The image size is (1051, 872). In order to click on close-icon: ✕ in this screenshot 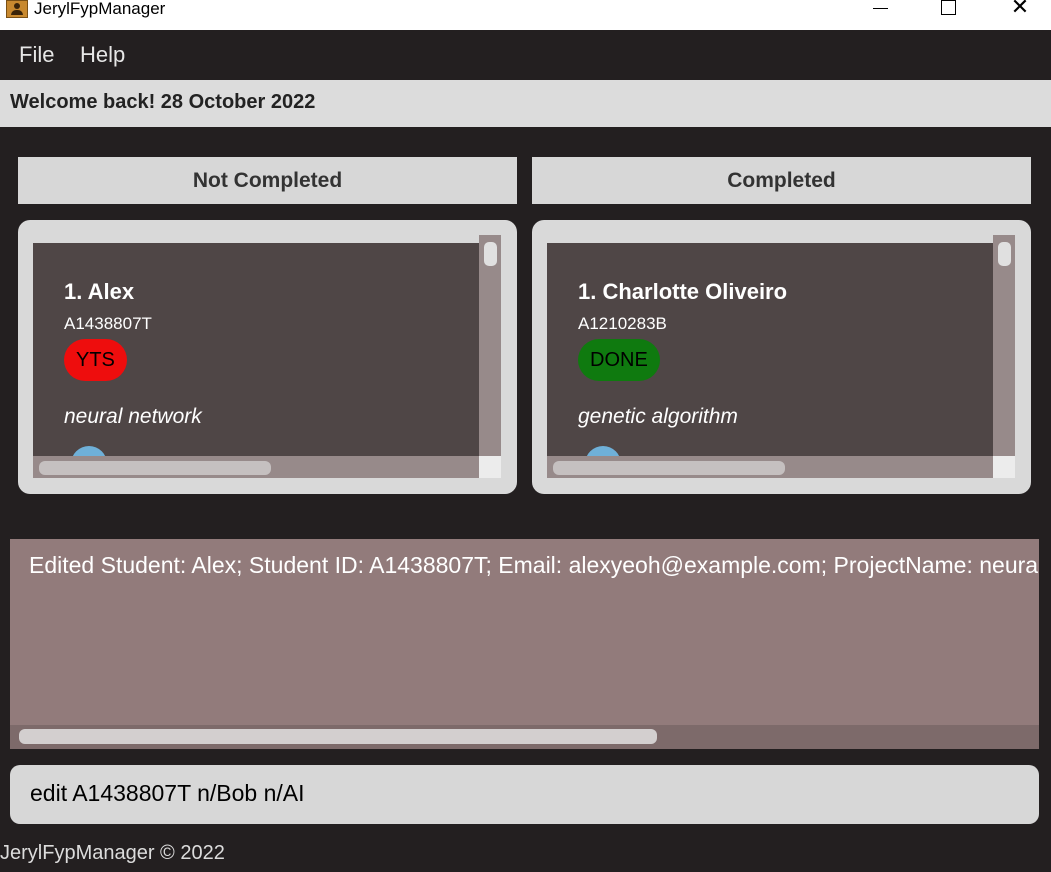, I will do `click(1020, 10)`.